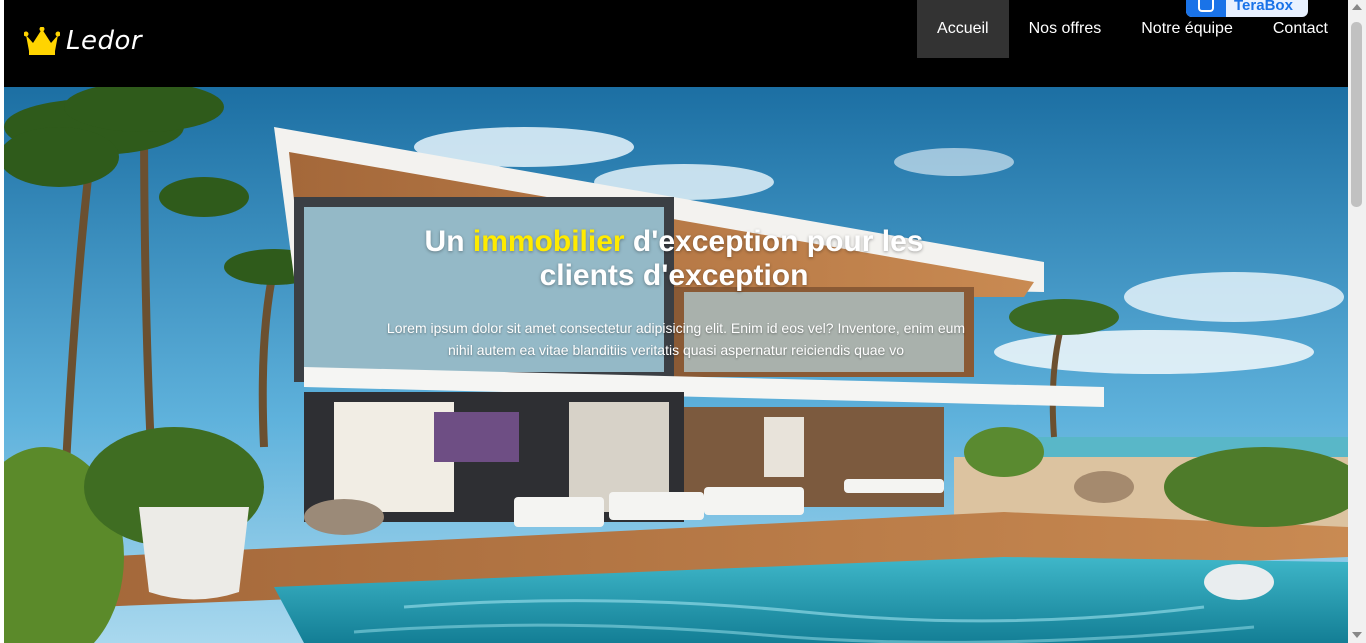  Describe the element at coordinates (1357, 321) in the screenshot. I see `page-scrollbar` at that location.